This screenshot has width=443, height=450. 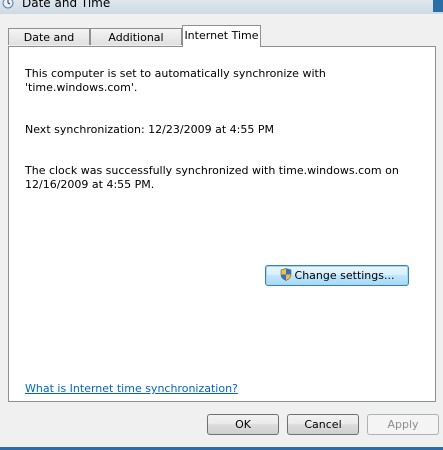 What do you see at coordinates (131, 388) in the screenshot?
I see `help-link: What is Internet time synchronization?` at bounding box center [131, 388].